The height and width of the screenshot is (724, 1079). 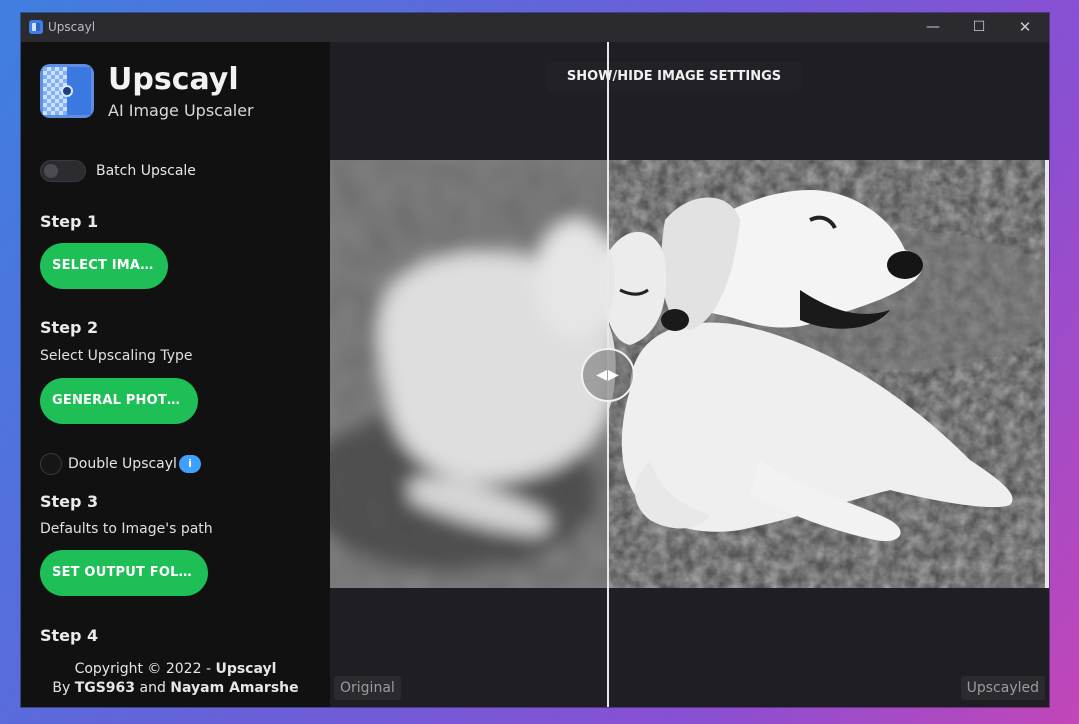 What do you see at coordinates (124, 573) in the screenshot?
I see `set-output-folder-button: SET OUTPUT FOLDER` at bounding box center [124, 573].